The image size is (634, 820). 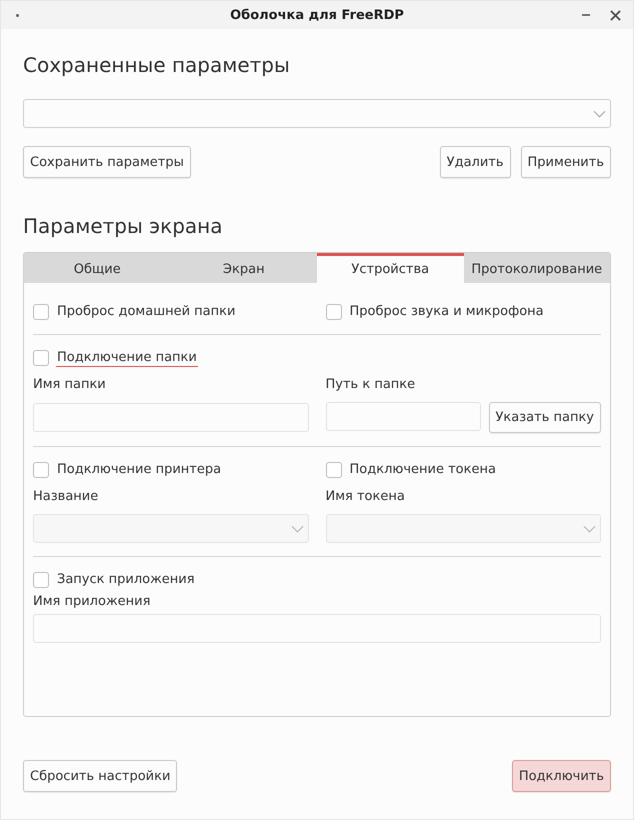 What do you see at coordinates (243, 268) in the screenshot?
I see `tab: Экран` at bounding box center [243, 268].